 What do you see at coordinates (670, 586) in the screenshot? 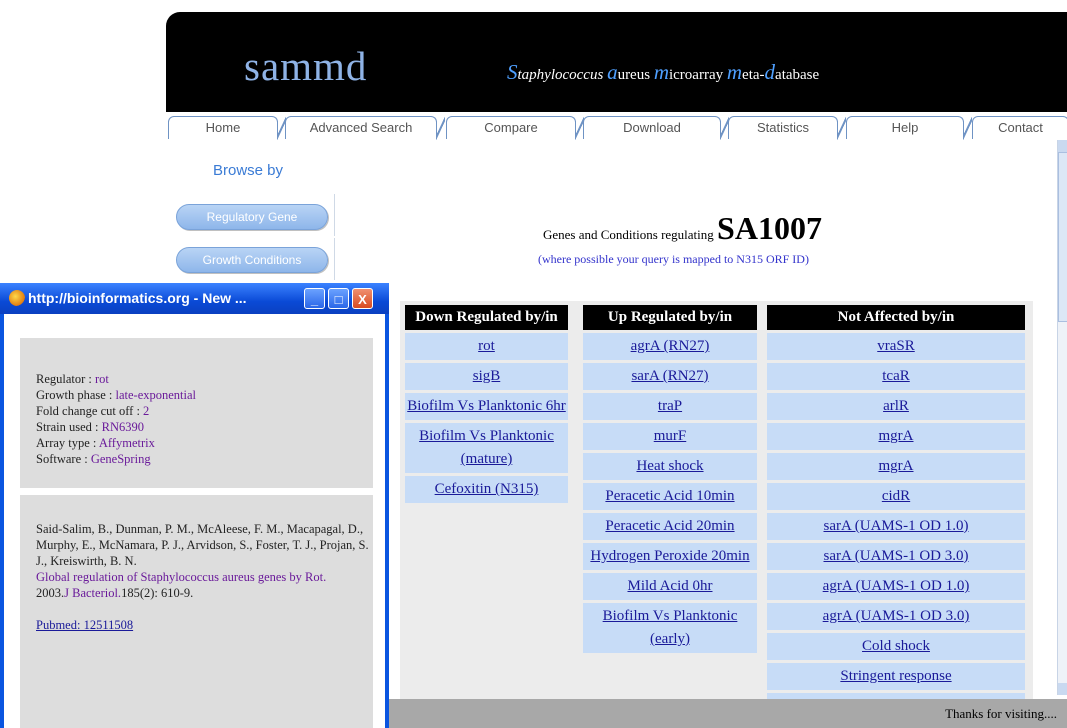
I see `result-link: Mild Acid 0hr` at bounding box center [670, 586].